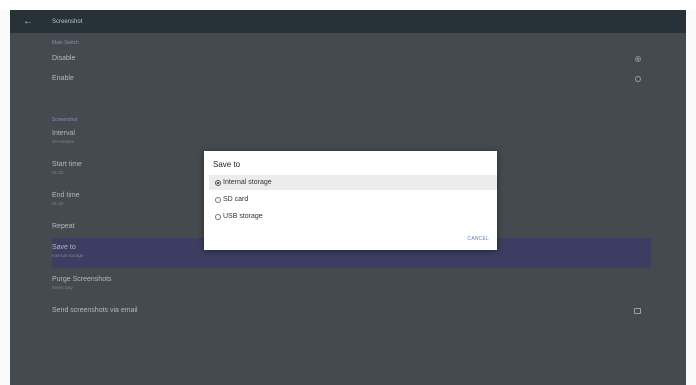 The width and height of the screenshot is (696, 385). Describe the element at coordinates (351, 62) in the screenshot. I see `option-row-disable: Disable` at that location.